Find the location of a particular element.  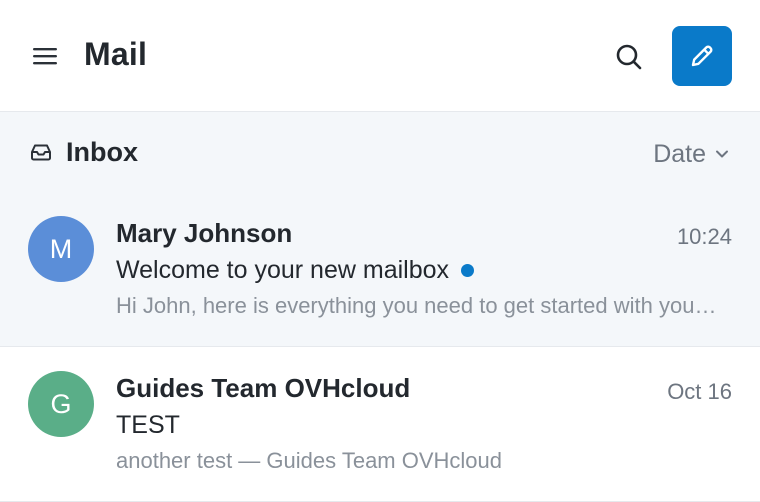

avatar: G is located at coordinates (61, 404).